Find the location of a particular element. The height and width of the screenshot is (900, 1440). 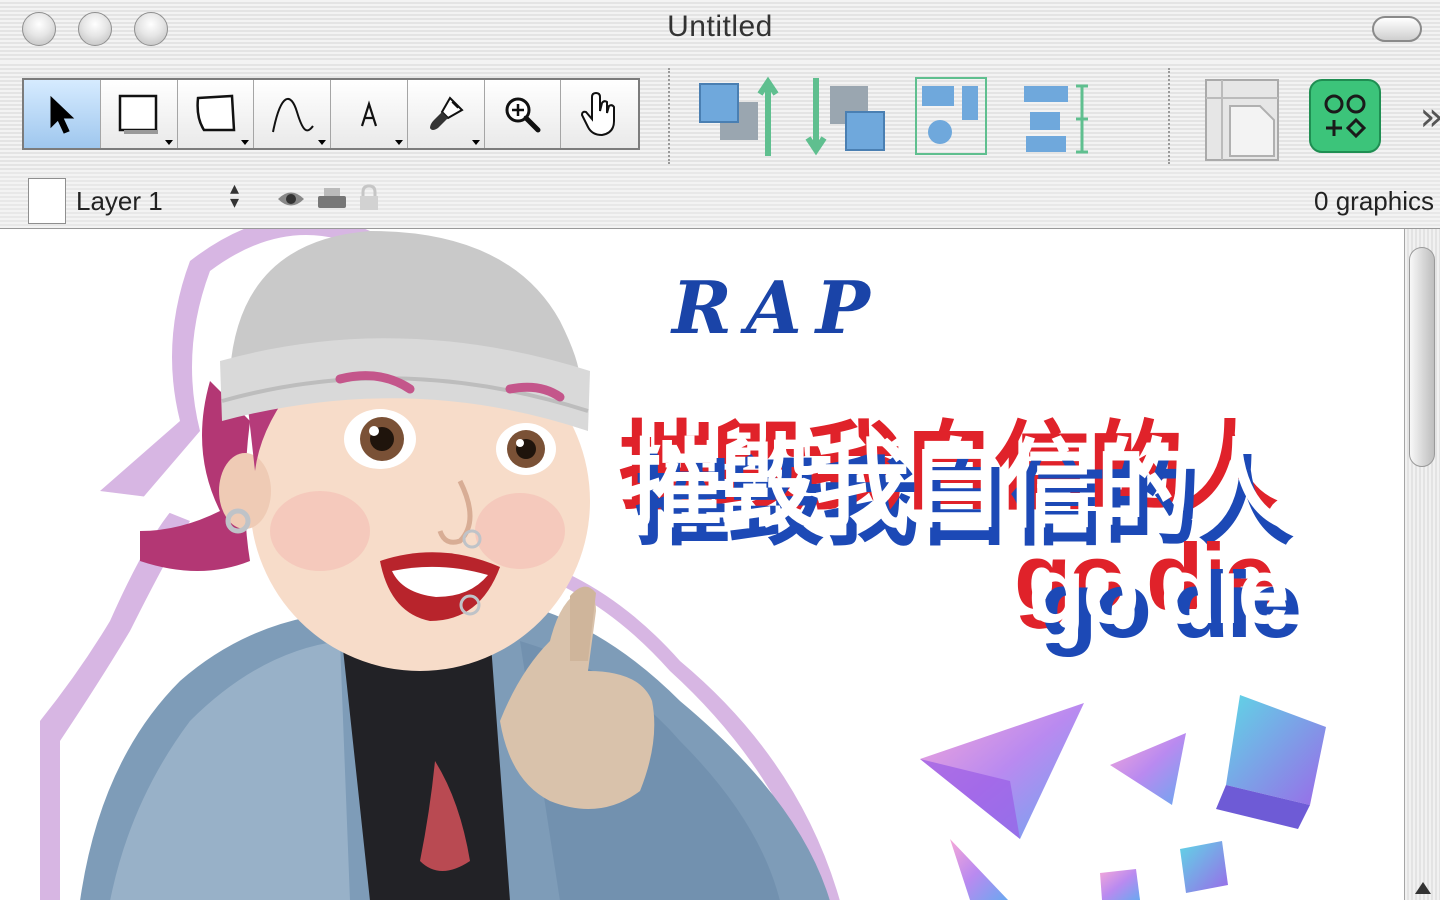

bring-to-front-icon is located at coordinates (741, 117).